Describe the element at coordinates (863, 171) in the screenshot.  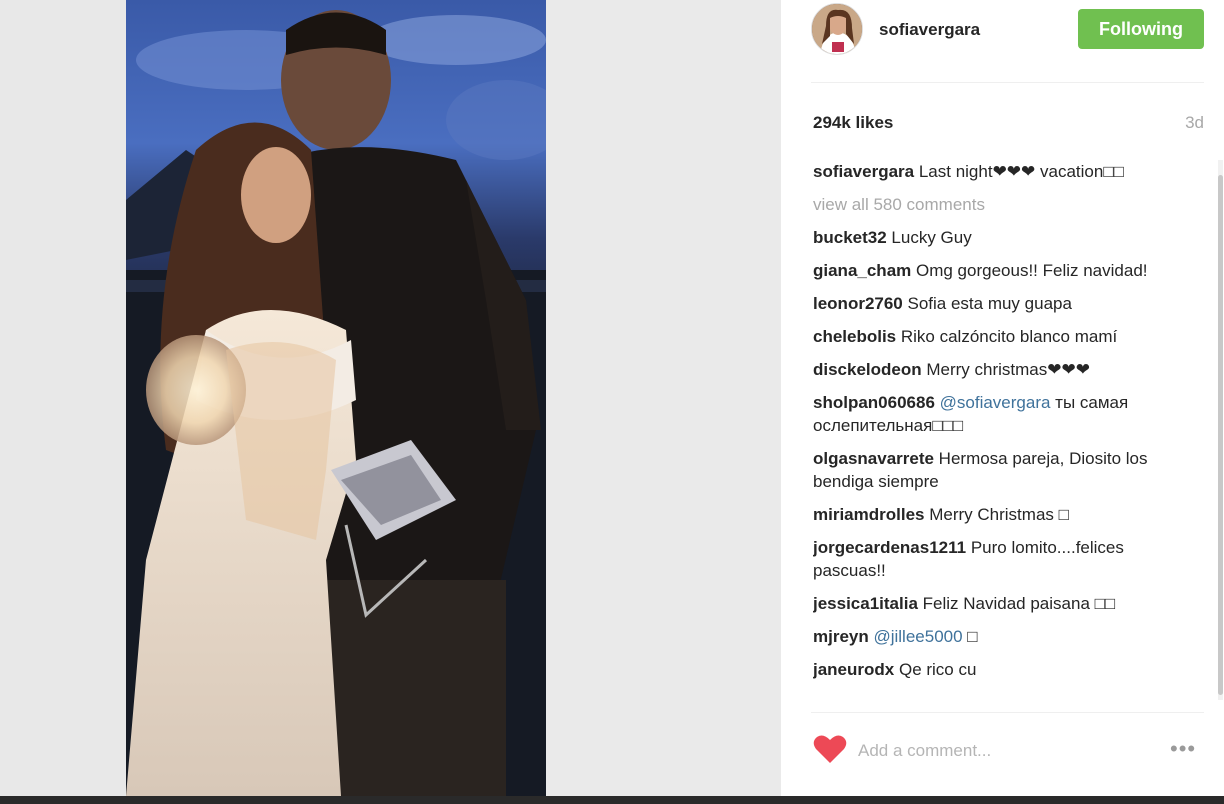
I see `comment-username: sofiavergara` at that location.